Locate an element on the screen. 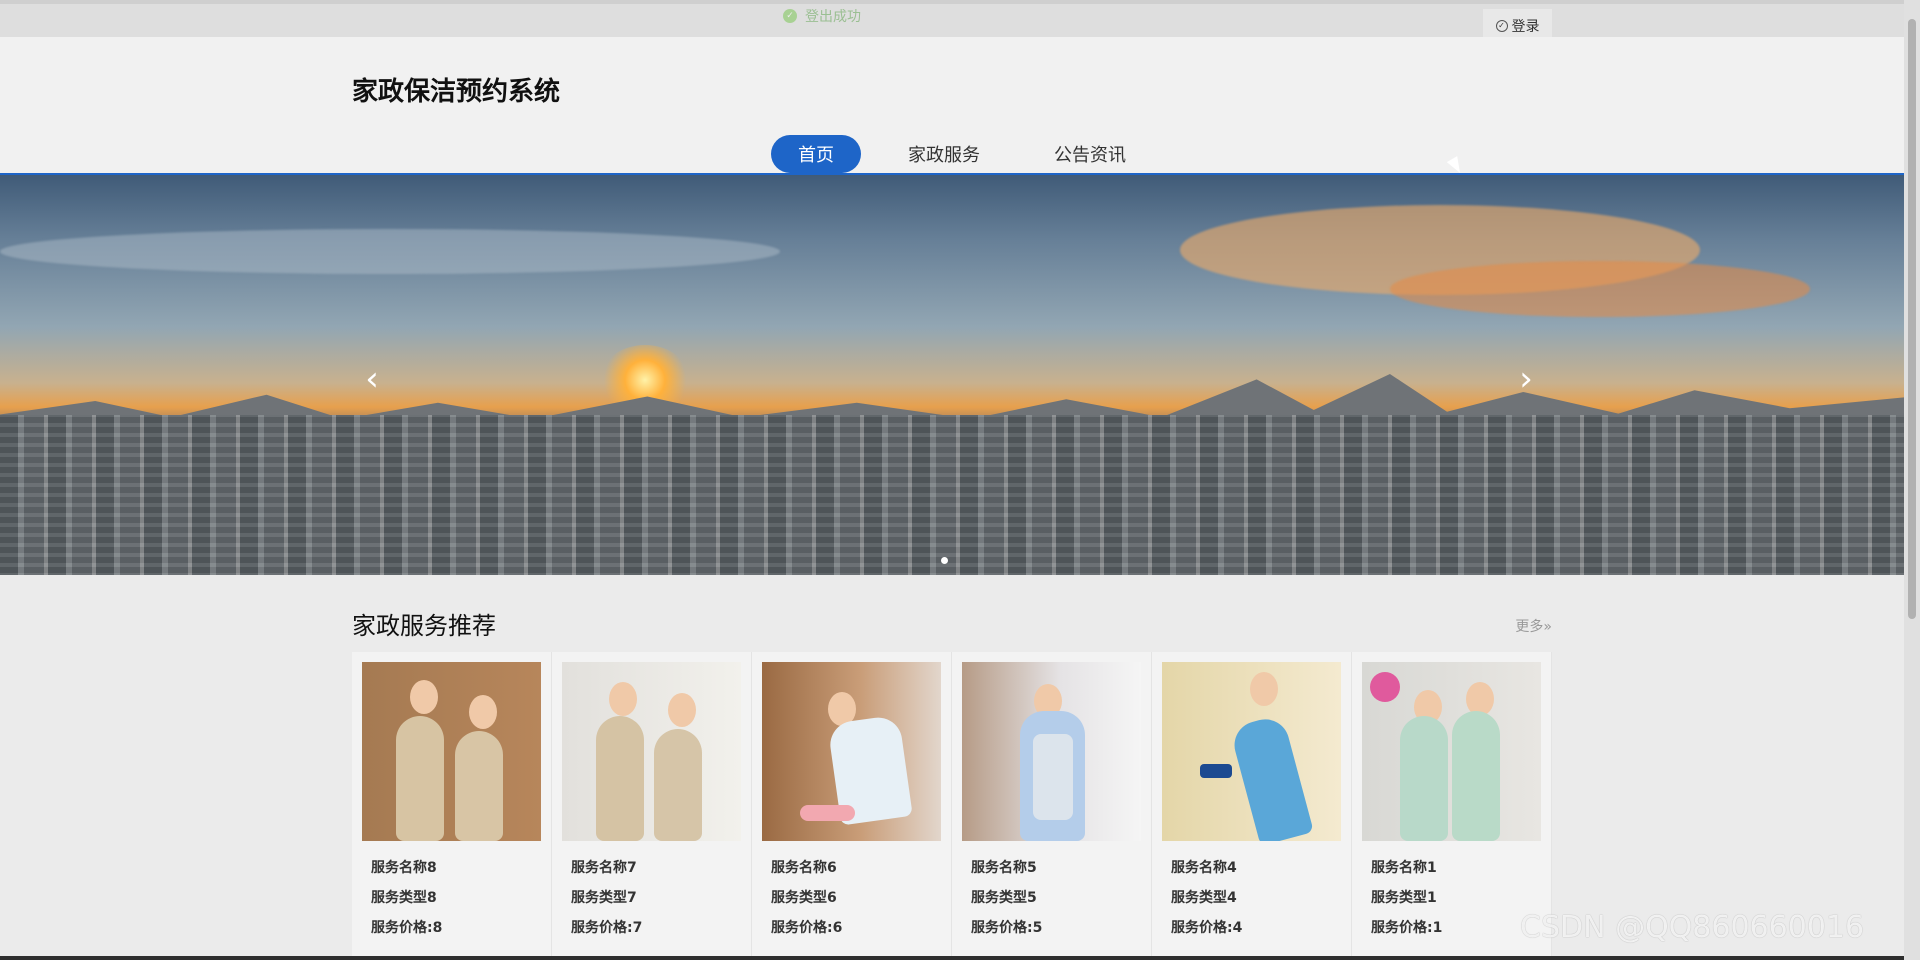 This screenshot has height=960, width=1920. service-name: 服务名称6 is located at coordinates (804, 868).